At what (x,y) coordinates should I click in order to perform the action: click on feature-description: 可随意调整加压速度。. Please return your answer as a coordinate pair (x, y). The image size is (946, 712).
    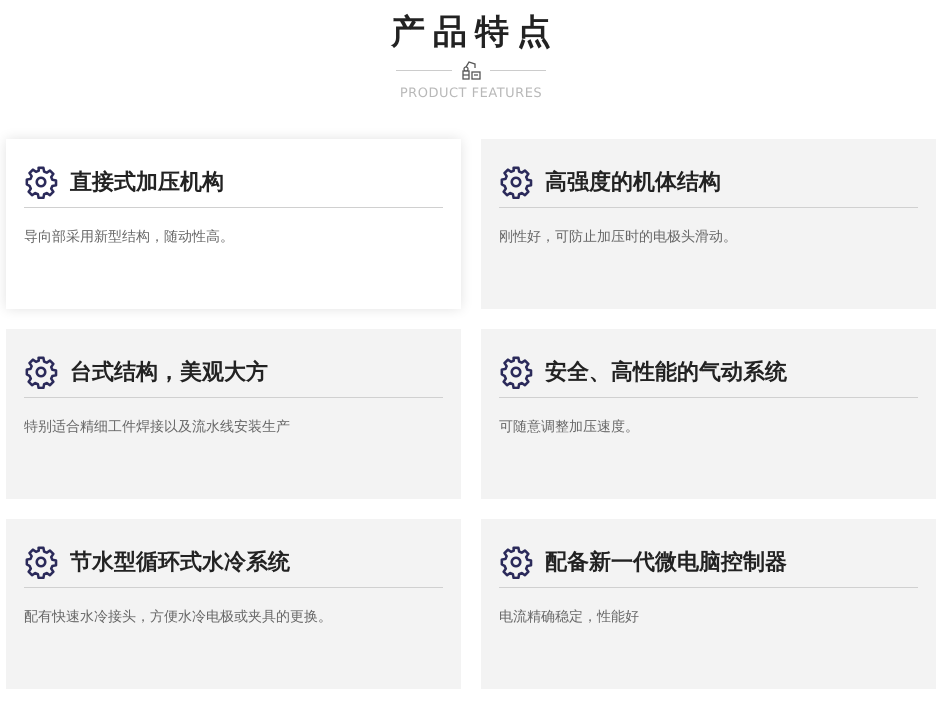
    Looking at the image, I should click on (569, 427).